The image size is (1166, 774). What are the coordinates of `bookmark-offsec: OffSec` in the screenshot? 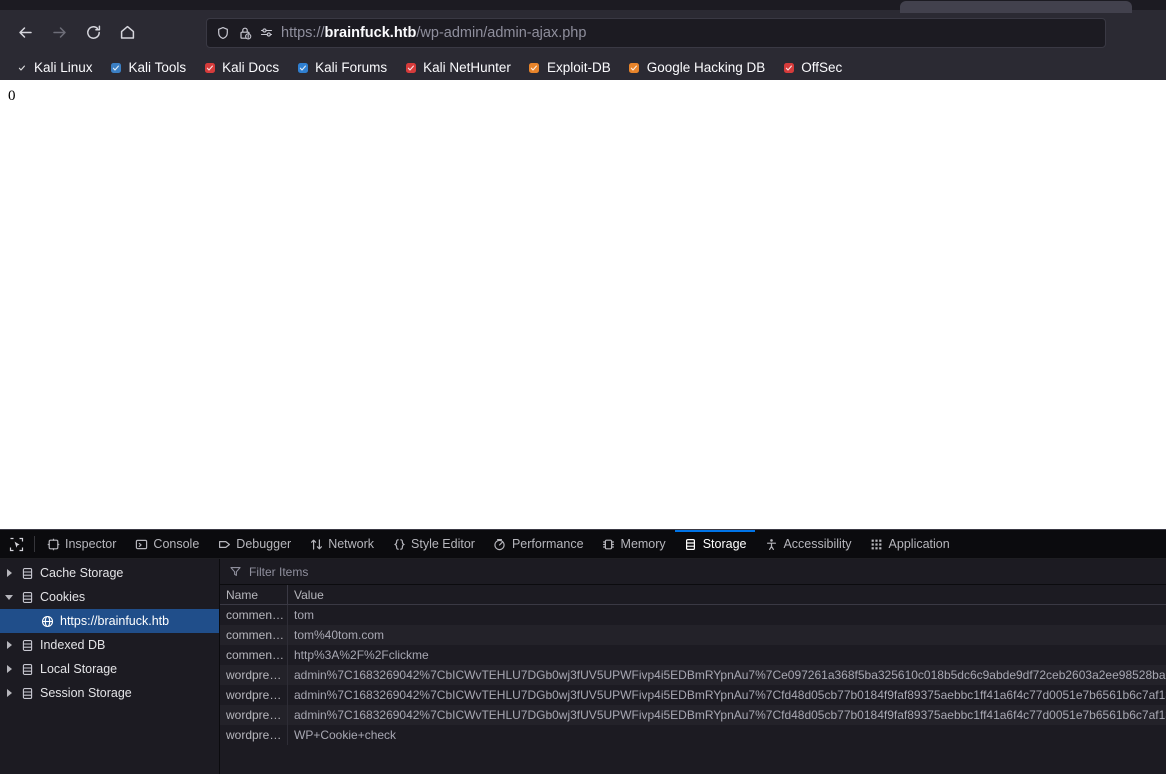 It's located at (811, 67).